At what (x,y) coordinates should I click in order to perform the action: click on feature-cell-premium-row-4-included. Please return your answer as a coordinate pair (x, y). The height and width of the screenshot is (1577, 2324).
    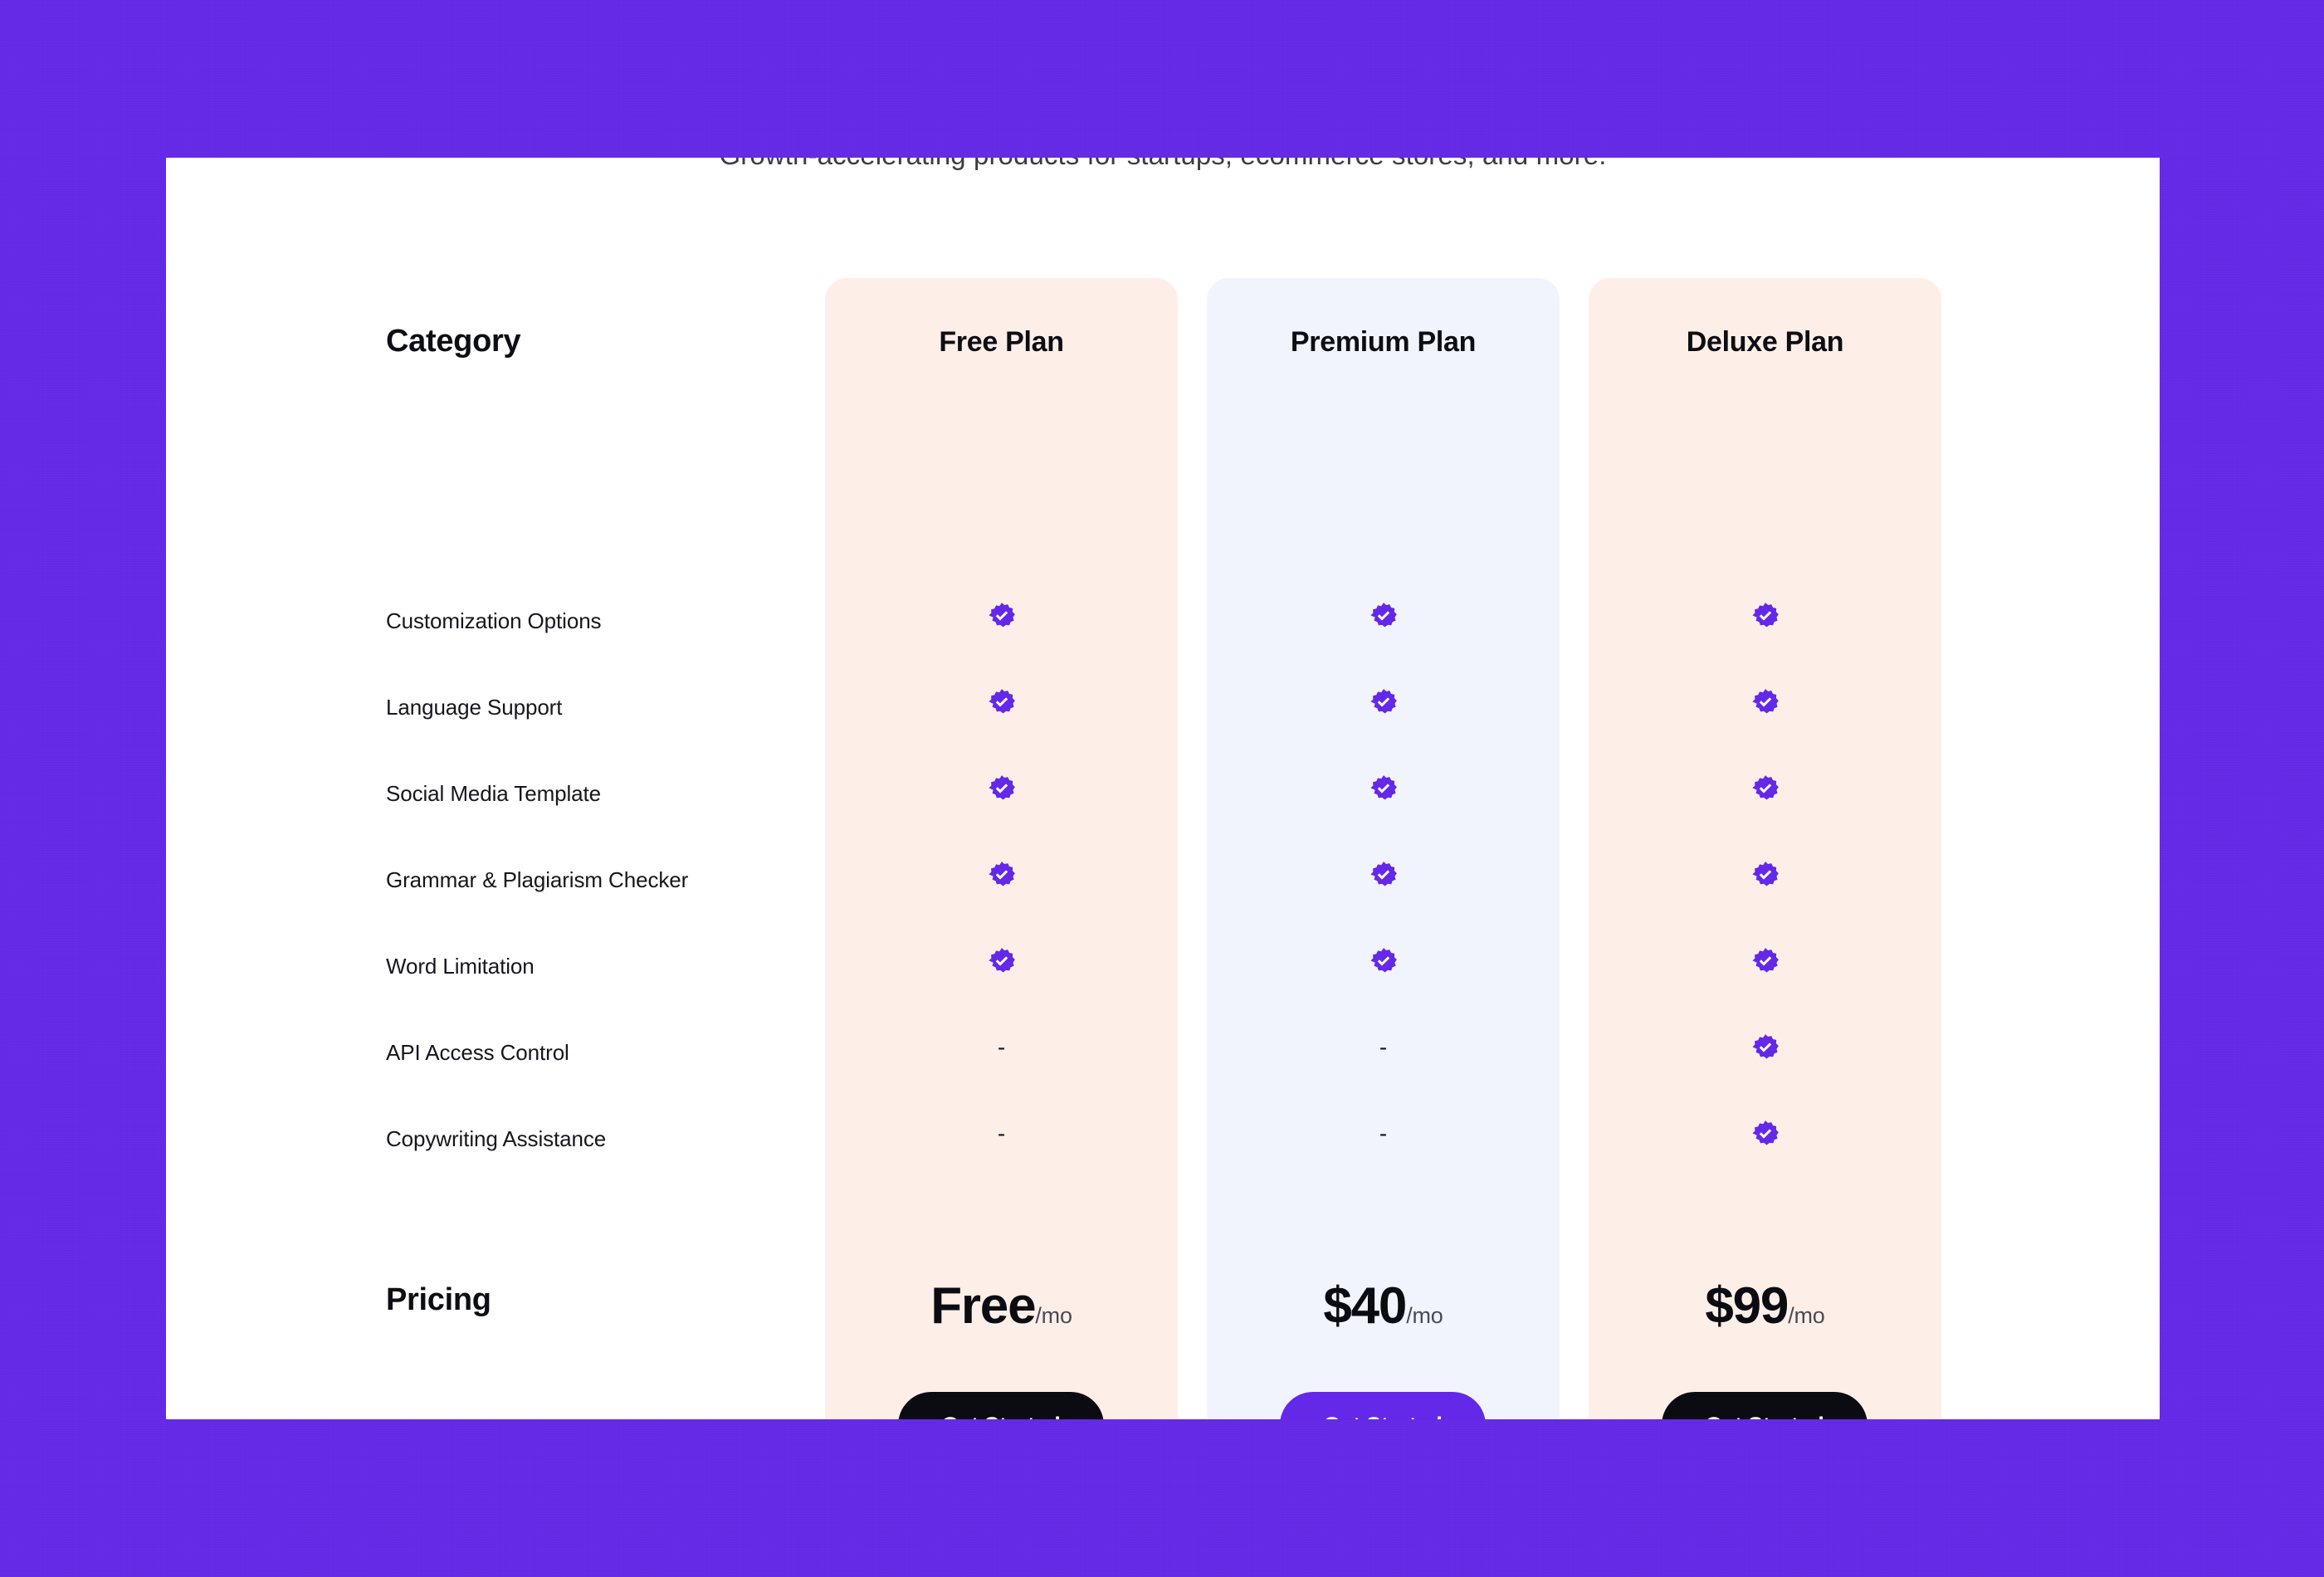
    Looking at the image, I should click on (1383, 961).